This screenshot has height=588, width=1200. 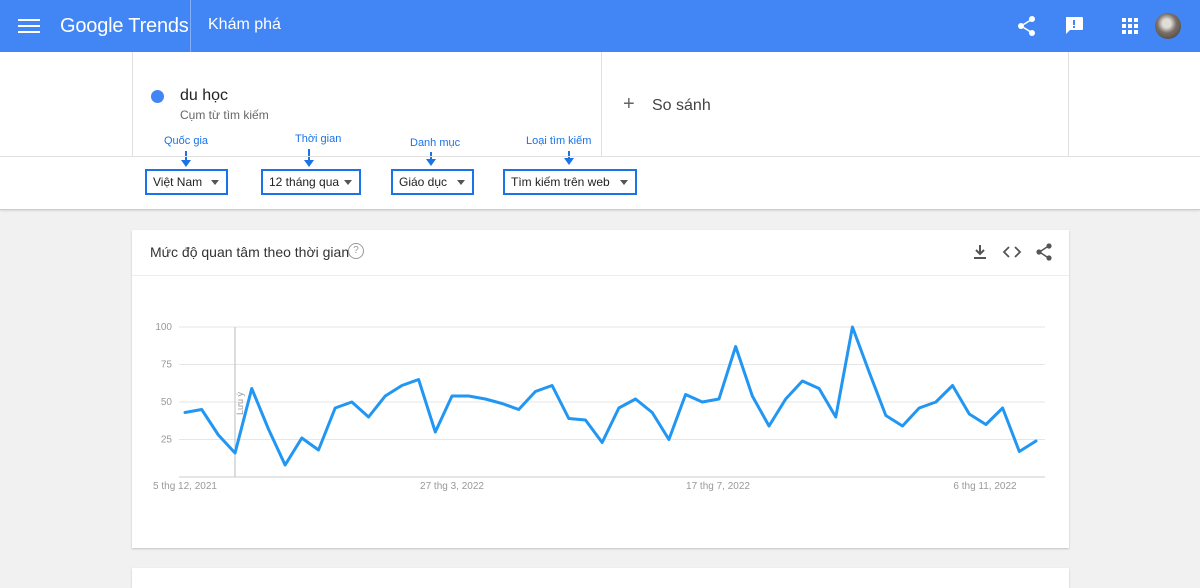 I want to click on time-select: 12 tháng qua, so click(x=311, y=182).